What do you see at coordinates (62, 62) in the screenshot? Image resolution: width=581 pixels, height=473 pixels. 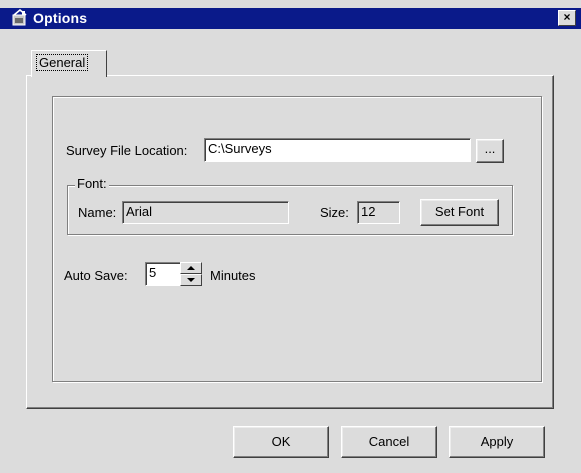 I see `tab-general-label: General` at bounding box center [62, 62].